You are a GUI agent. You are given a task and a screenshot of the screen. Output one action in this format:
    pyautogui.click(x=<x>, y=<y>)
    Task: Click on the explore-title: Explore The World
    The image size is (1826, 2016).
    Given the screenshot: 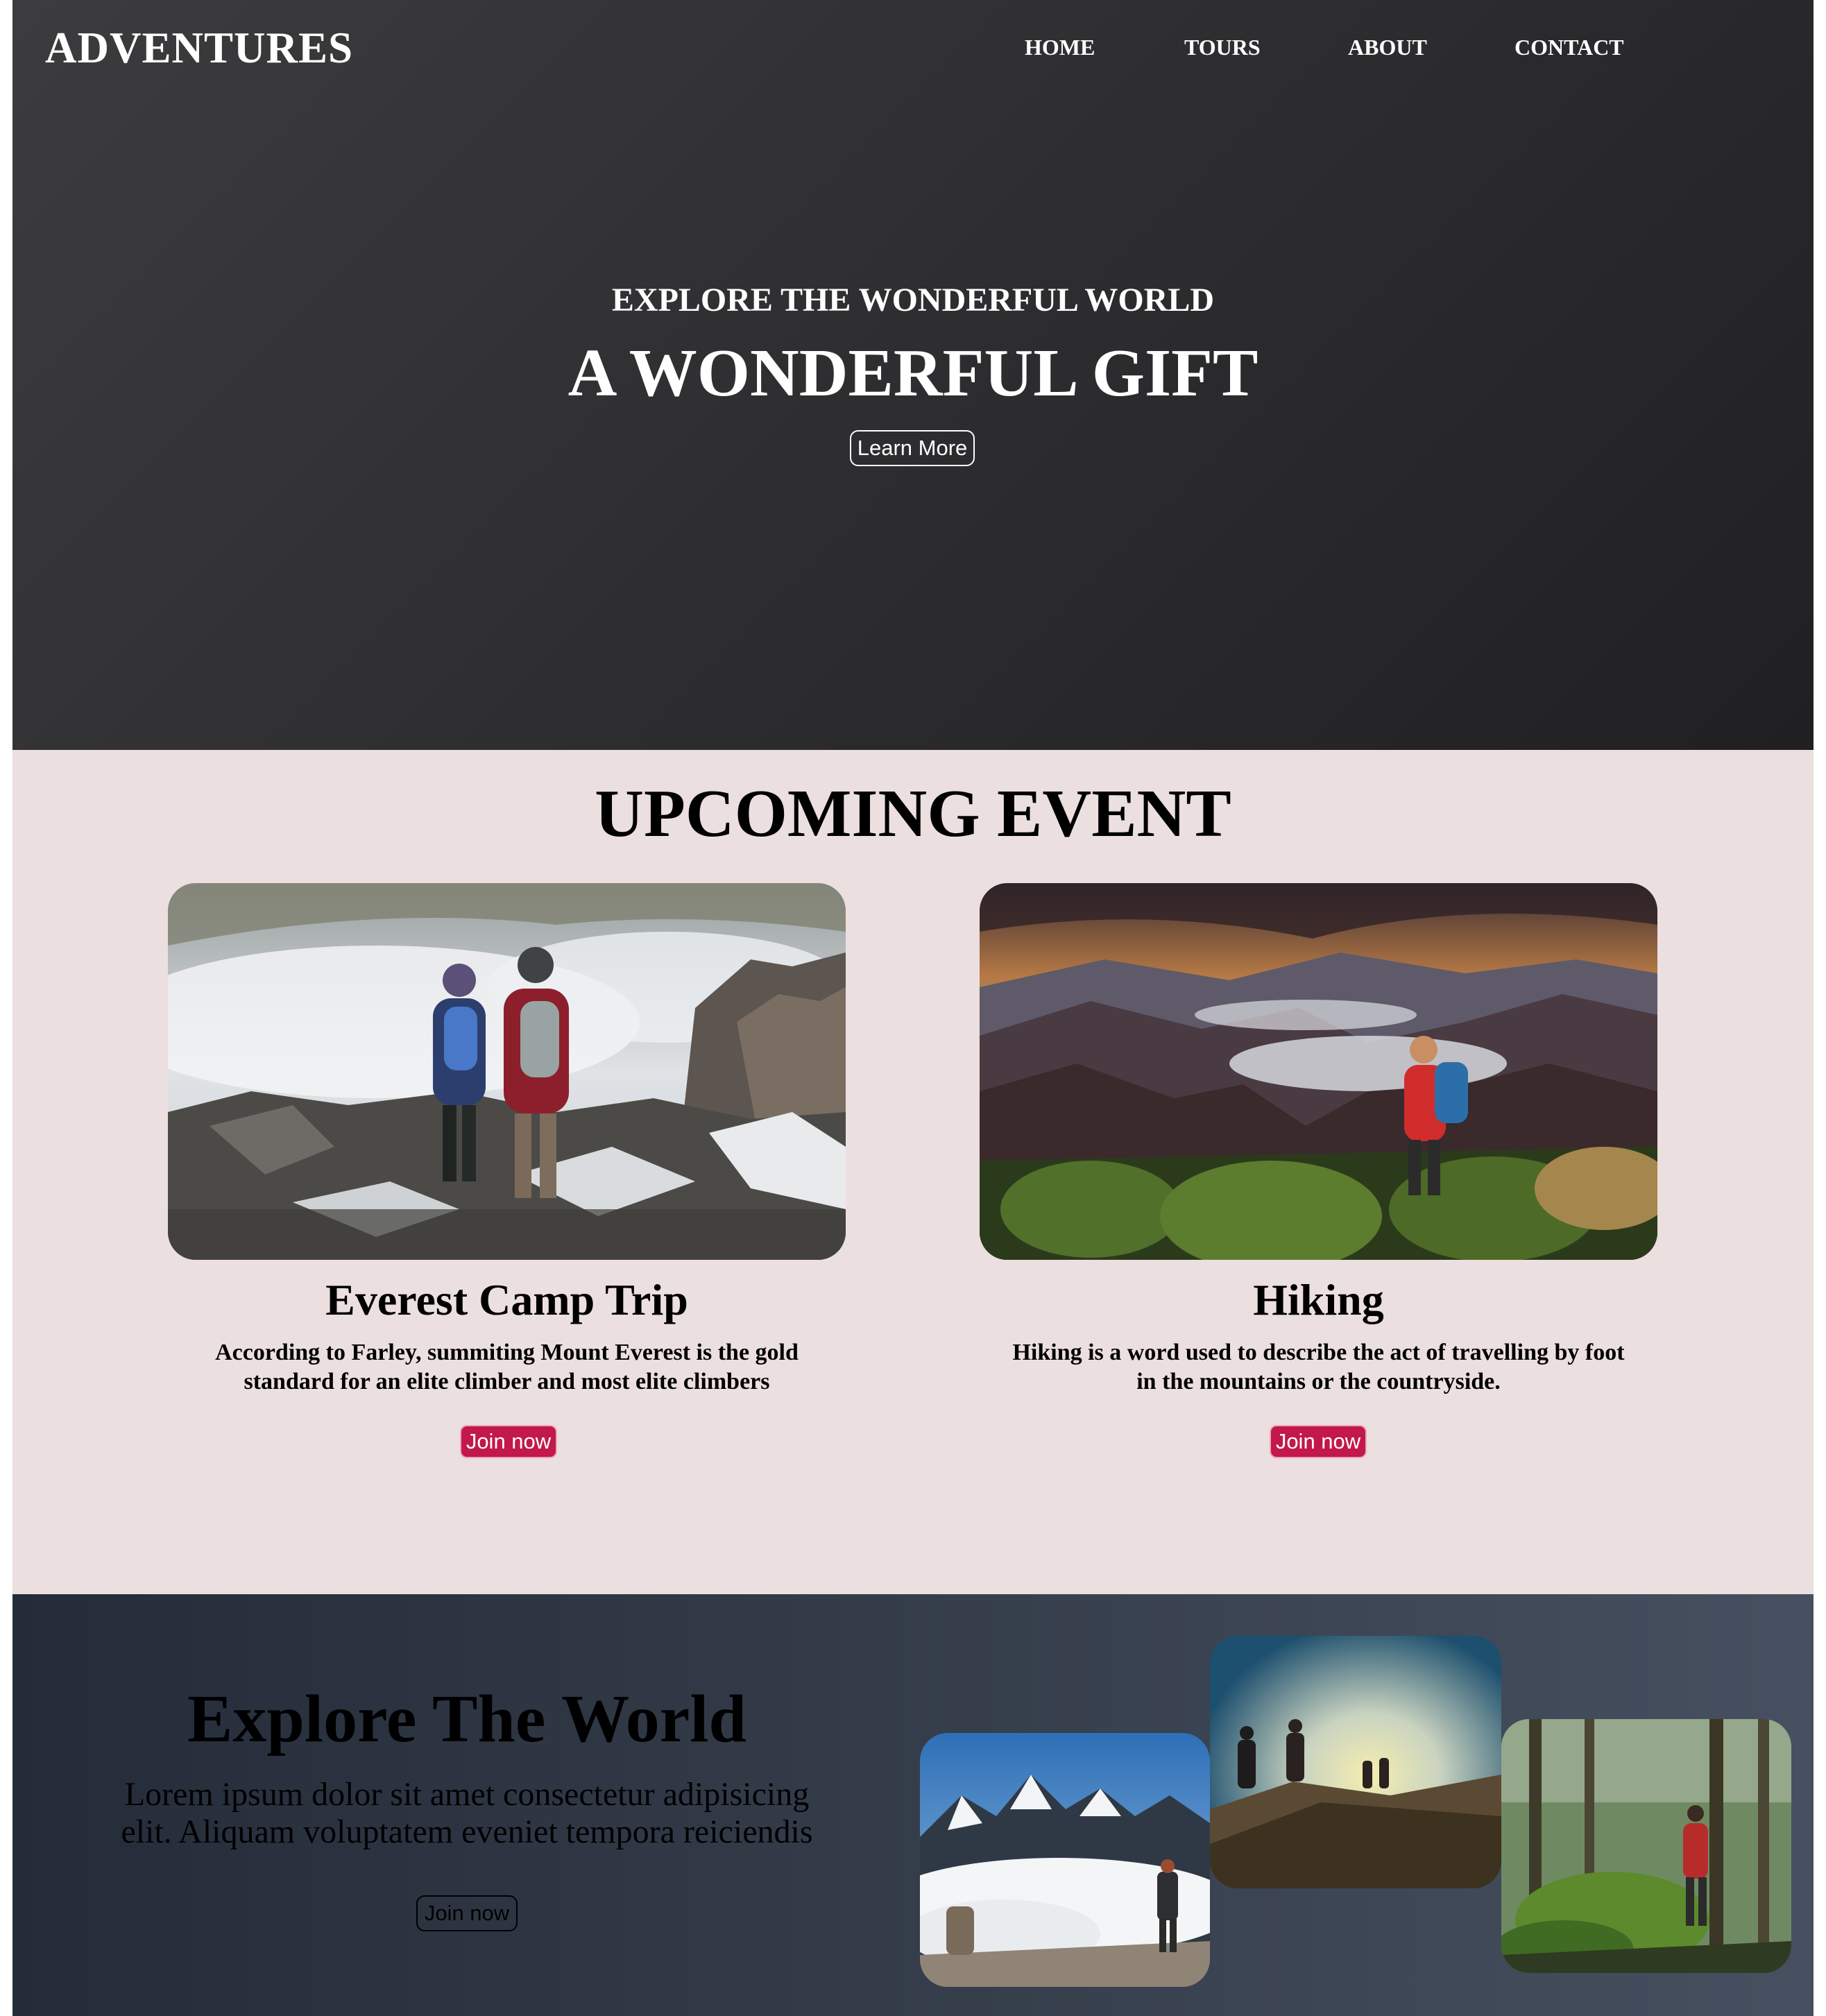 What is the action you would take?
    pyautogui.click(x=466, y=1719)
    